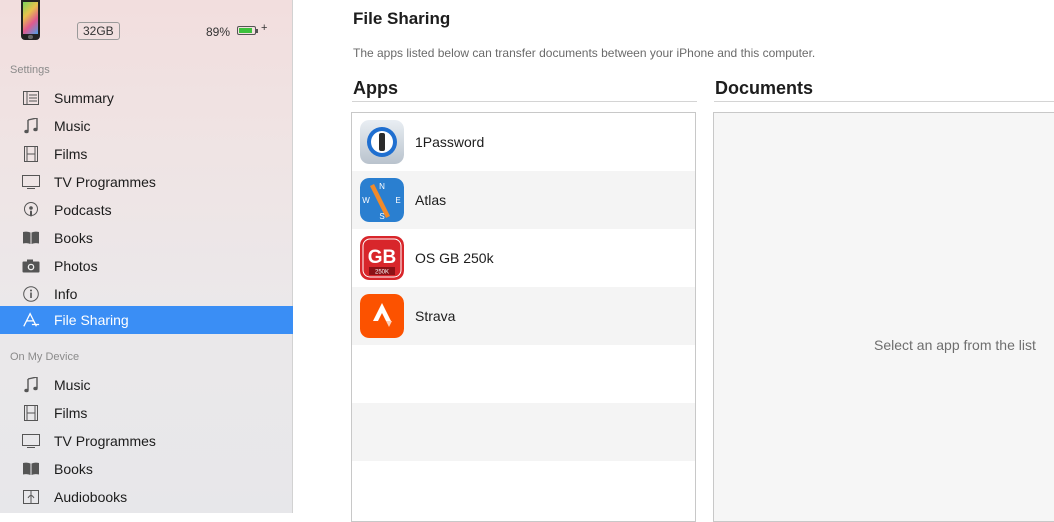  I want to click on app-row-atlas: N S W E Atlas, so click(523, 200).